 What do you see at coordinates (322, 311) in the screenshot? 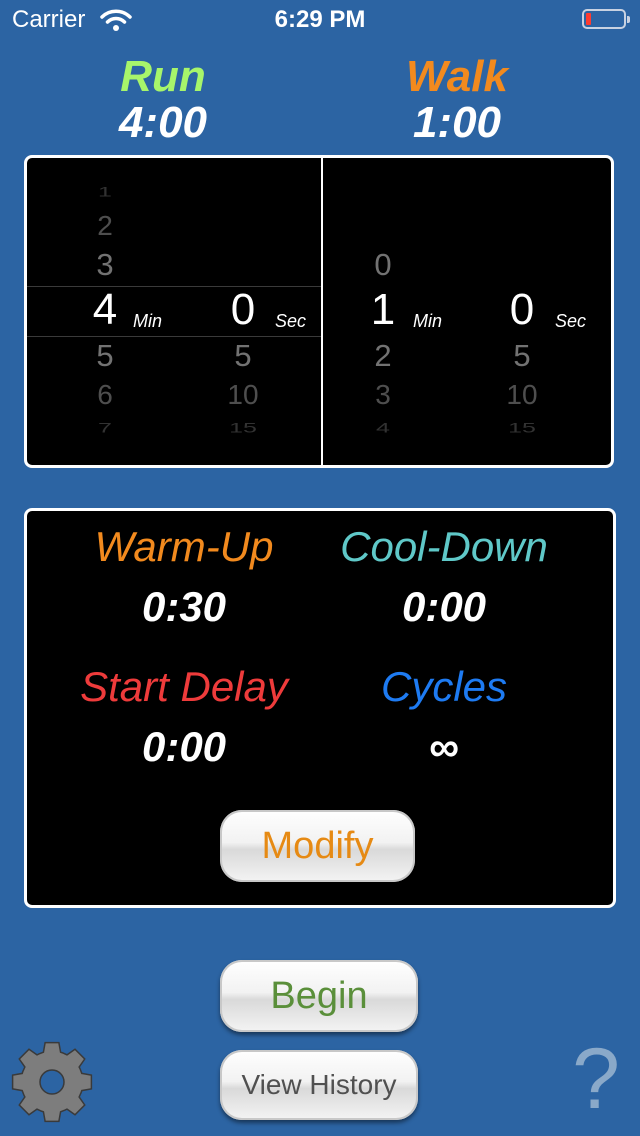
I see `picker-divider` at bounding box center [322, 311].